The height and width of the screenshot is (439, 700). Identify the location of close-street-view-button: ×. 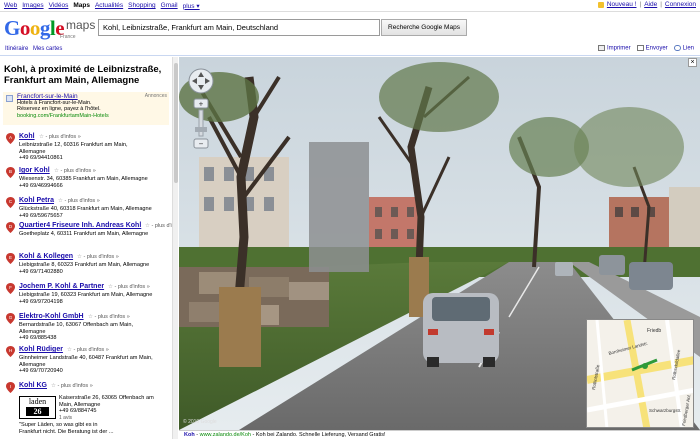
(692, 62).